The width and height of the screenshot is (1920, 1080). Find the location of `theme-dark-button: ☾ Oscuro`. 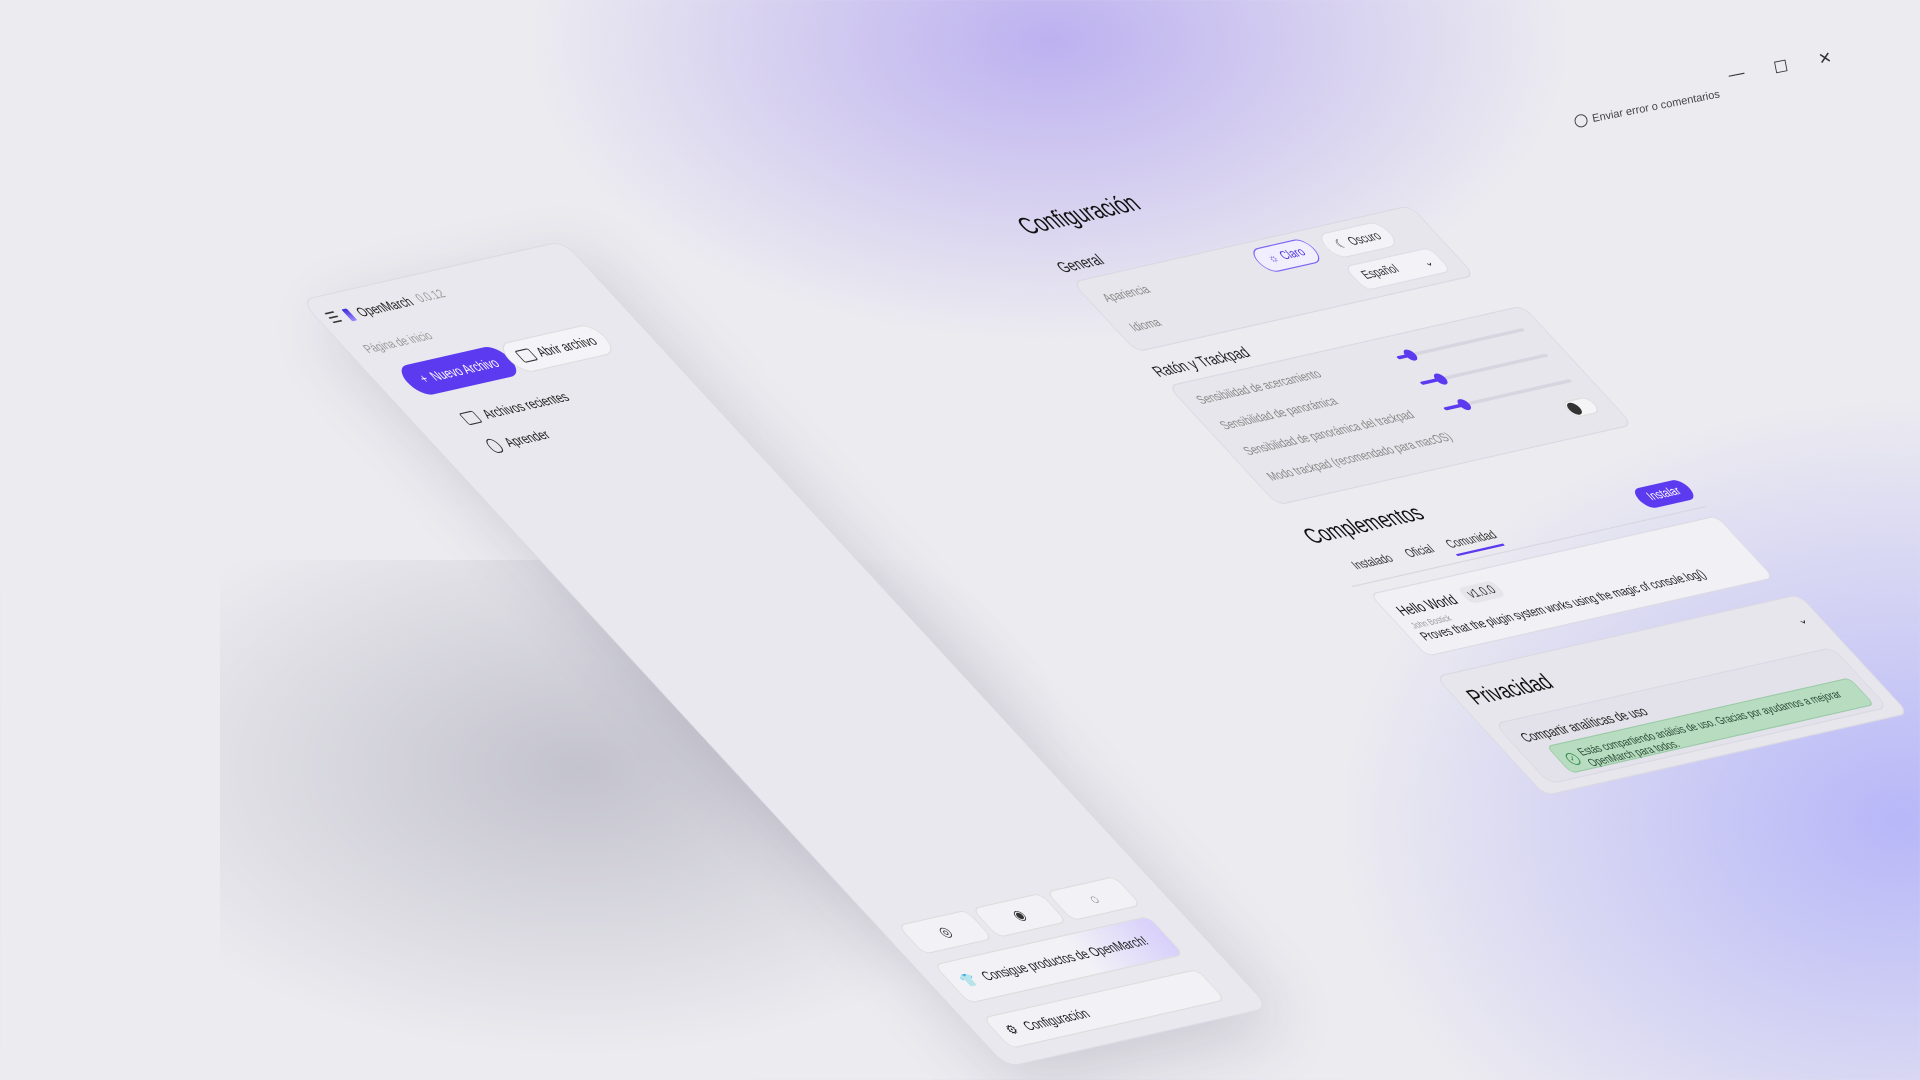

theme-dark-button: ☾ Oscuro is located at coordinates (1358, 240).